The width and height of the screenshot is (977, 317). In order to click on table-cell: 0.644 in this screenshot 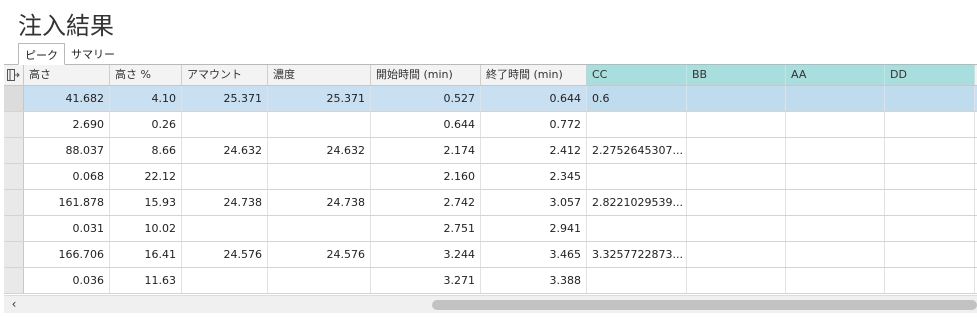, I will do `click(426, 124)`.